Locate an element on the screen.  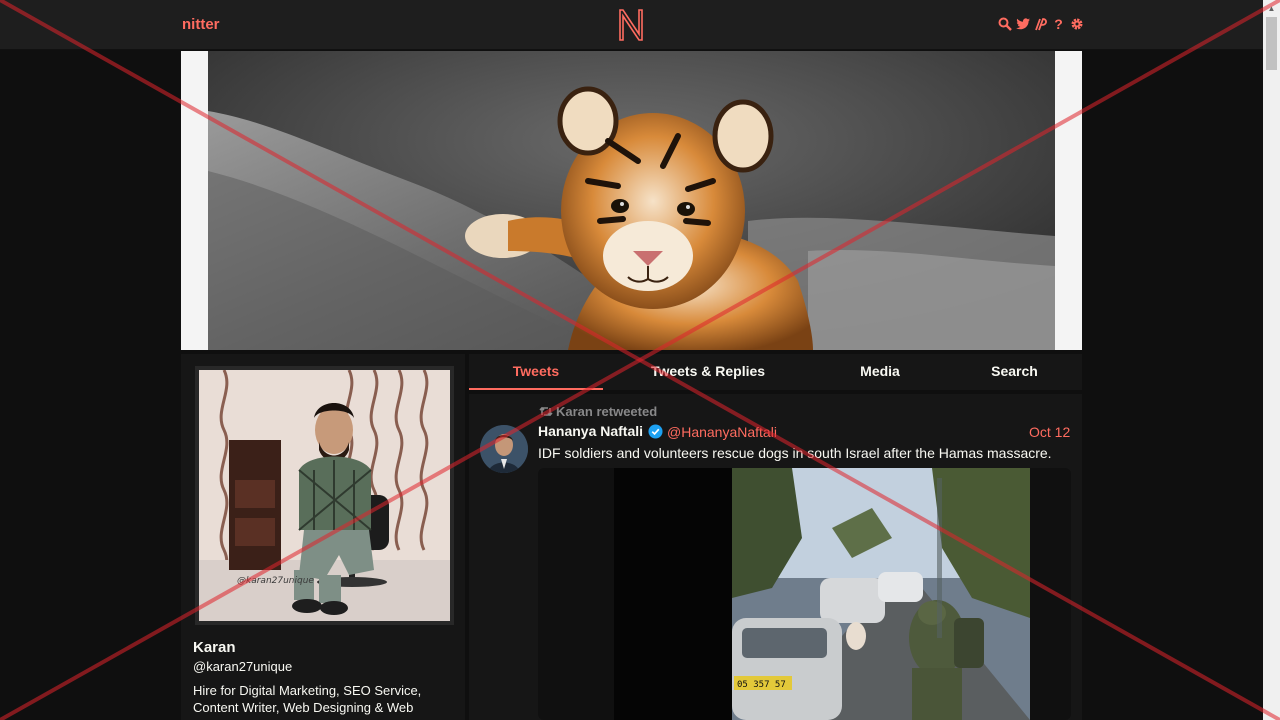
profile-avatar: @karan27unique is located at coordinates (324, 495).